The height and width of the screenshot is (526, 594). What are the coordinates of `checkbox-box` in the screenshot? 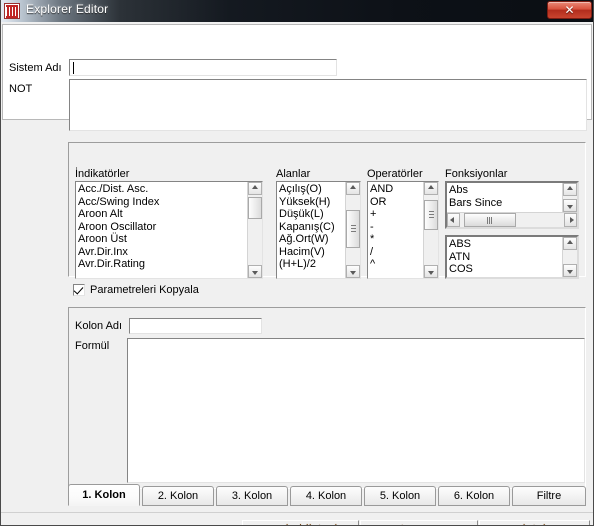 It's located at (79, 290).